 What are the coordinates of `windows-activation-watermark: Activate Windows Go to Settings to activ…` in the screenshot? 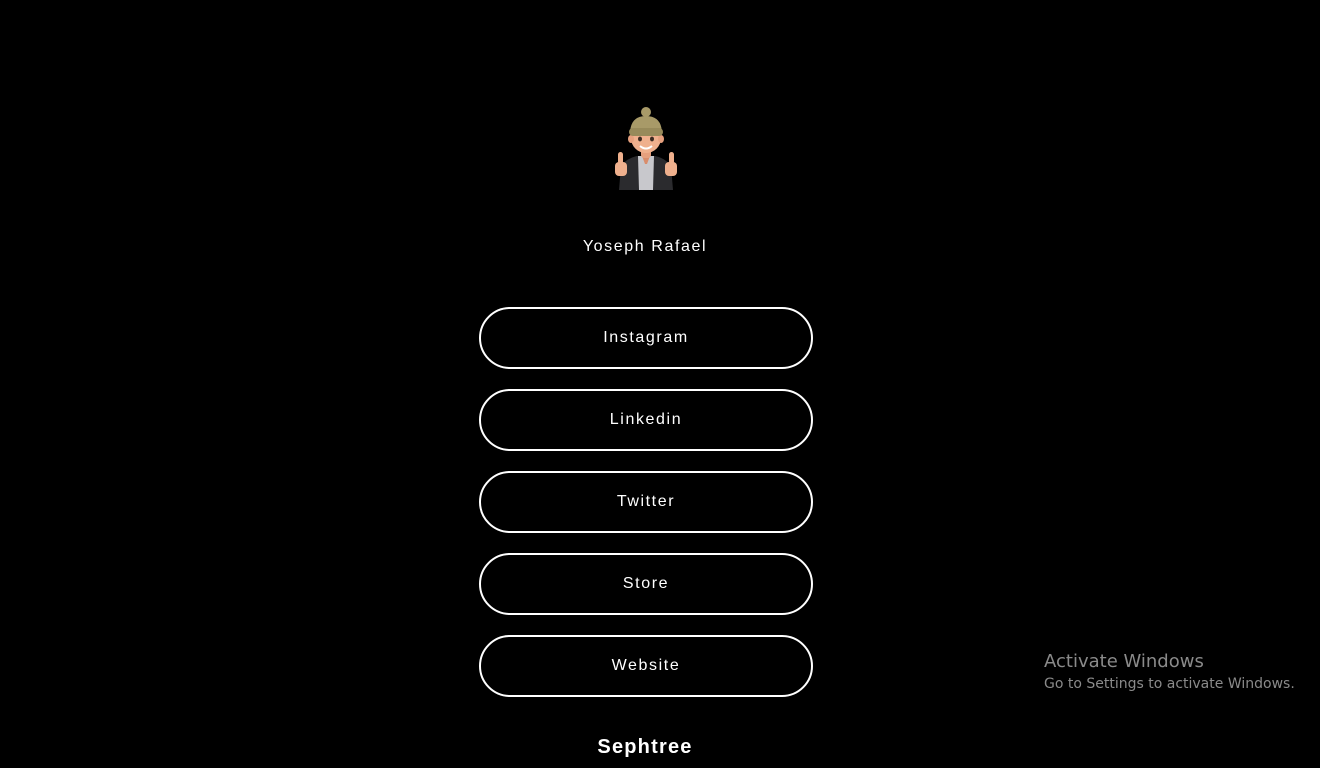 It's located at (1169, 672).